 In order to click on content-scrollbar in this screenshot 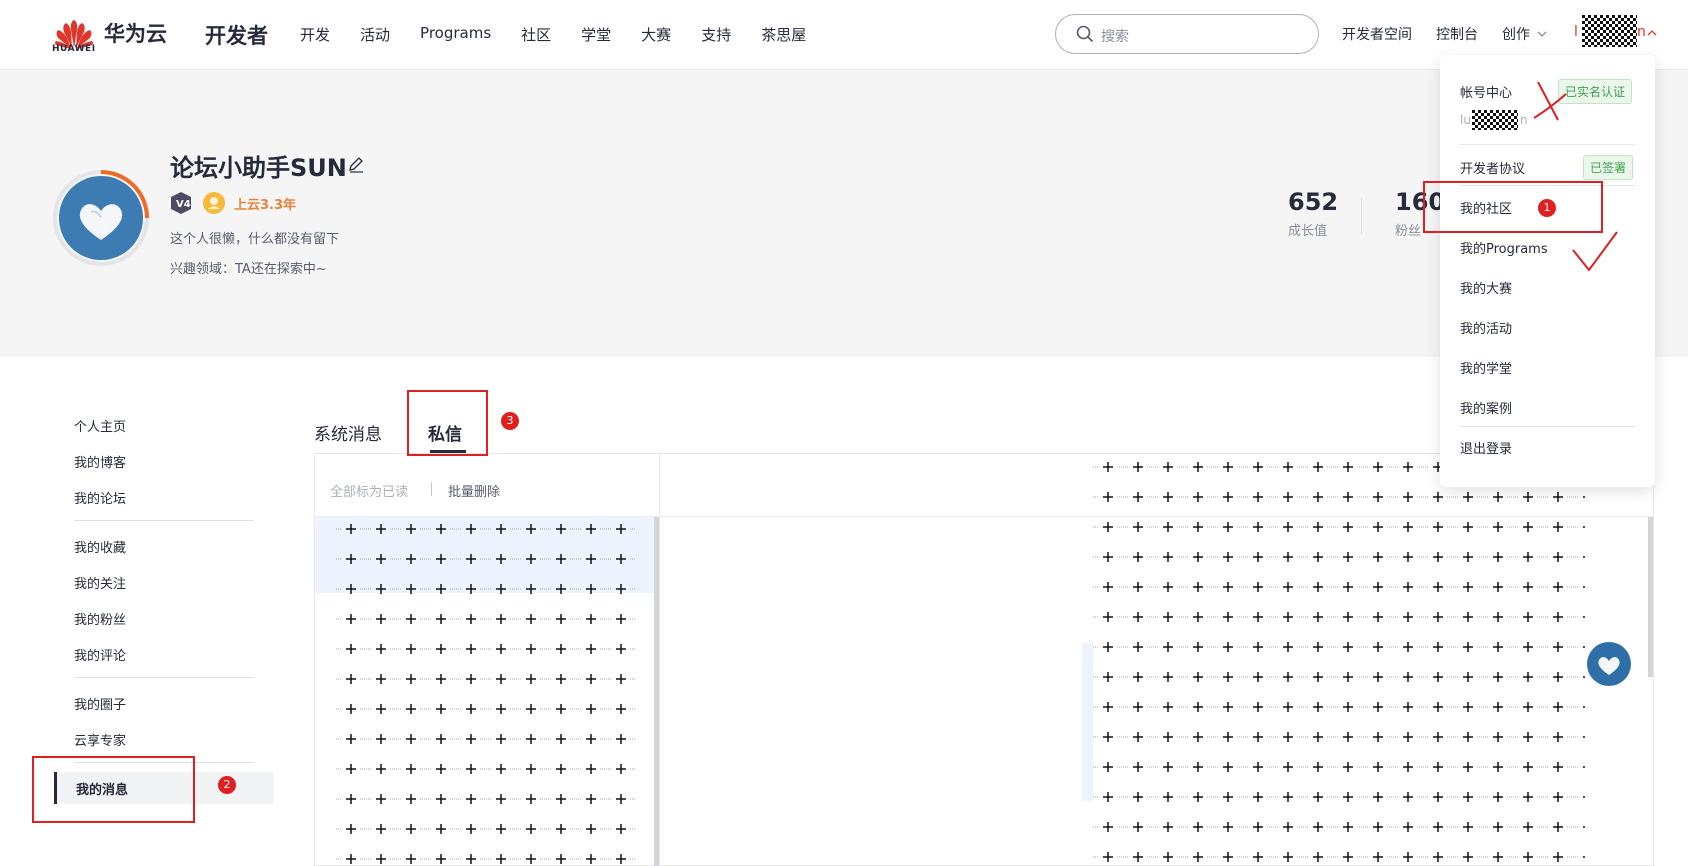, I will do `click(1650, 597)`.